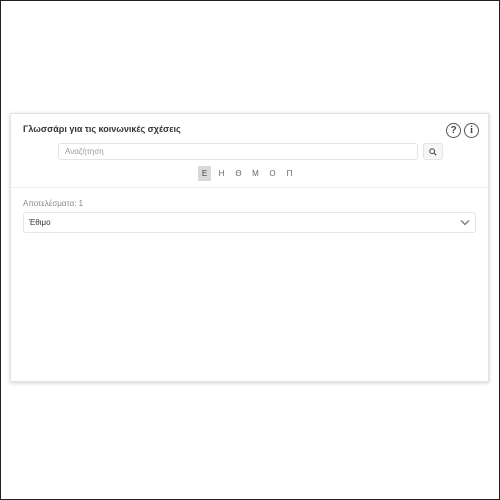 The width and height of the screenshot is (500, 500). I want to click on divider, so click(249, 187).